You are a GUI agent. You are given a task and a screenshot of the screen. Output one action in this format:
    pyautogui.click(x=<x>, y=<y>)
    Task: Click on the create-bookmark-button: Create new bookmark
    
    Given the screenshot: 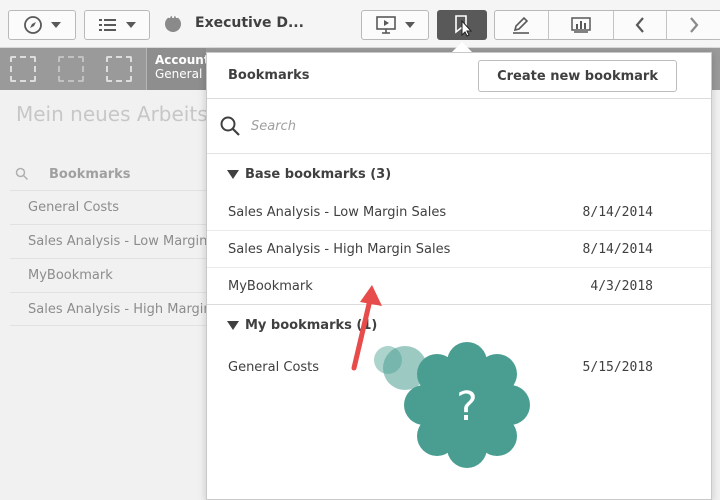 What is the action you would take?
    pyautogui.click(x=577, y=76)
    